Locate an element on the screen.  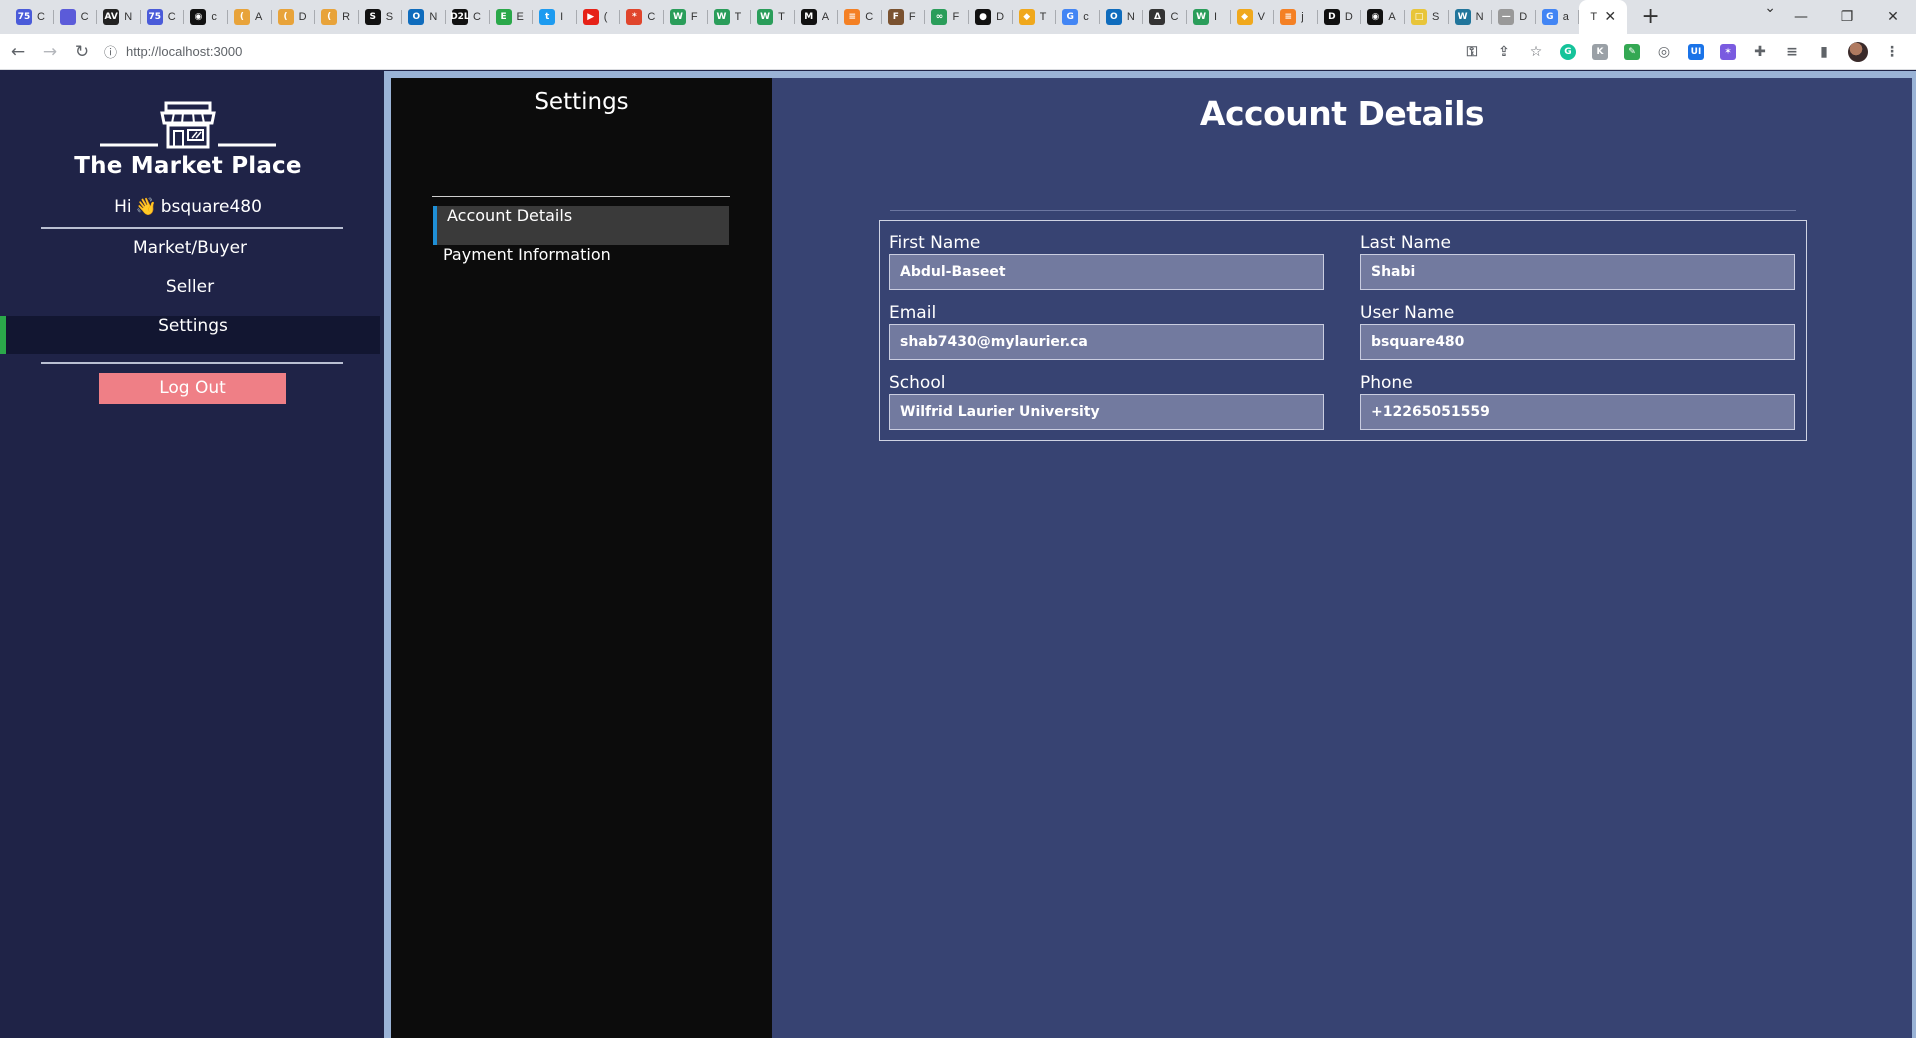
browser-tab: ≡ C is located at coordinates (860, 17).